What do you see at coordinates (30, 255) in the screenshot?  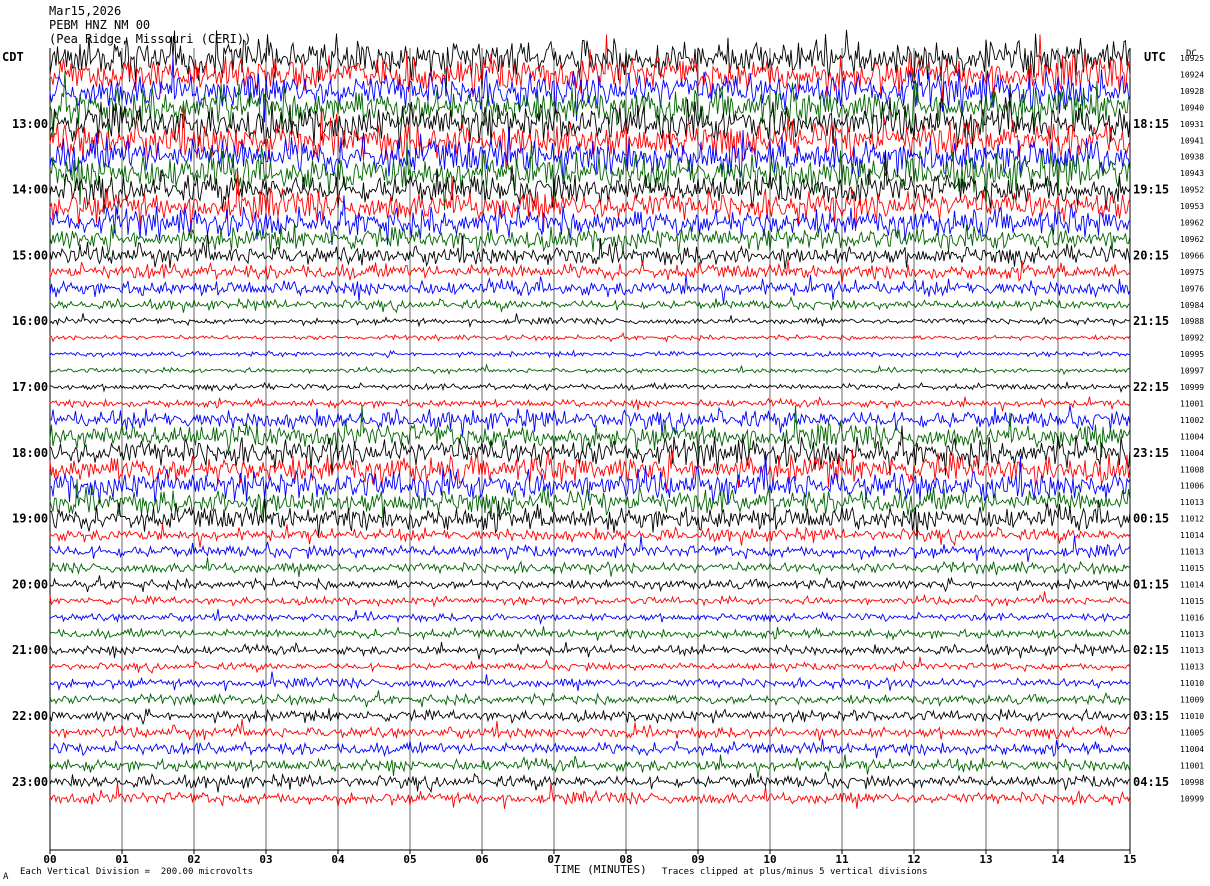 I see `cdt-hour-label: 15:00` at bounding box center [30, 255].